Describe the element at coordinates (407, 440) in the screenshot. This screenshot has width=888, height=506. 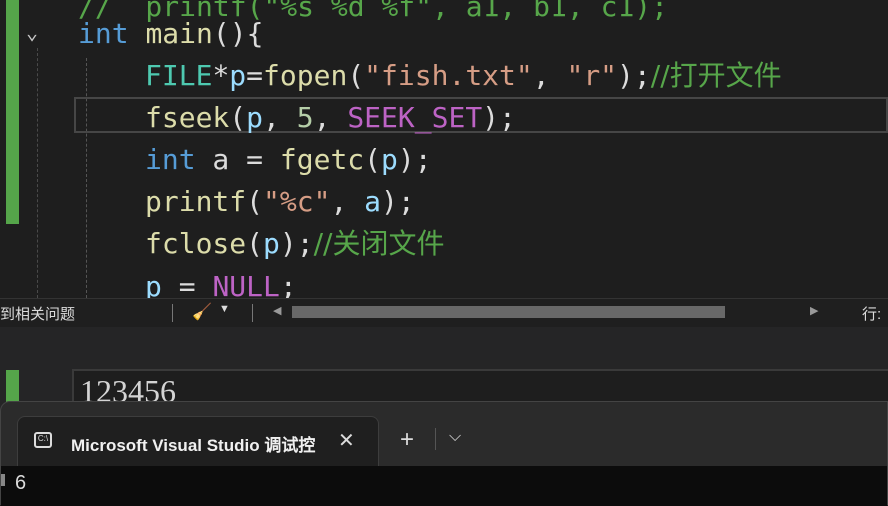
I see `new-tab-icon: +` at that location.